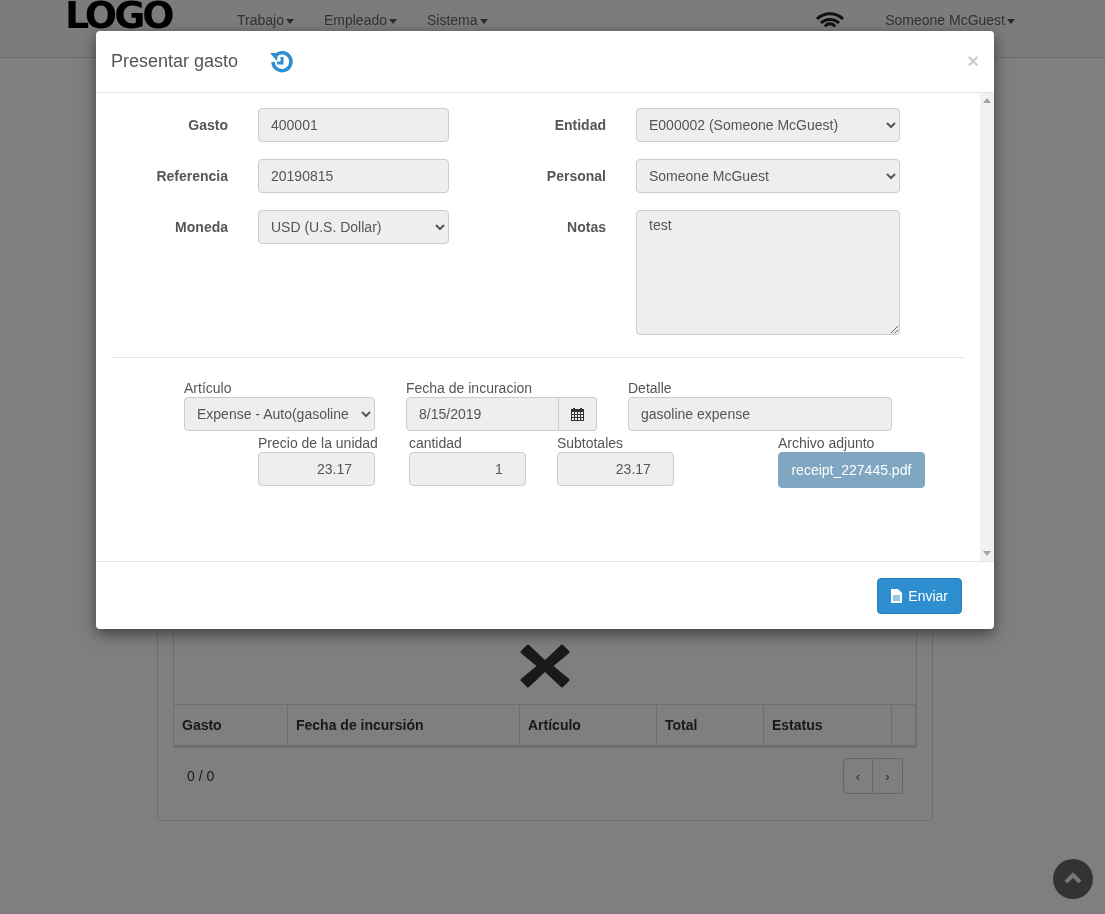 The image size is (1105, 914). What do you see at coordinates (151, 15) in the screenshot?
I see `logo: LOGO` at bounding box center [151, 15].